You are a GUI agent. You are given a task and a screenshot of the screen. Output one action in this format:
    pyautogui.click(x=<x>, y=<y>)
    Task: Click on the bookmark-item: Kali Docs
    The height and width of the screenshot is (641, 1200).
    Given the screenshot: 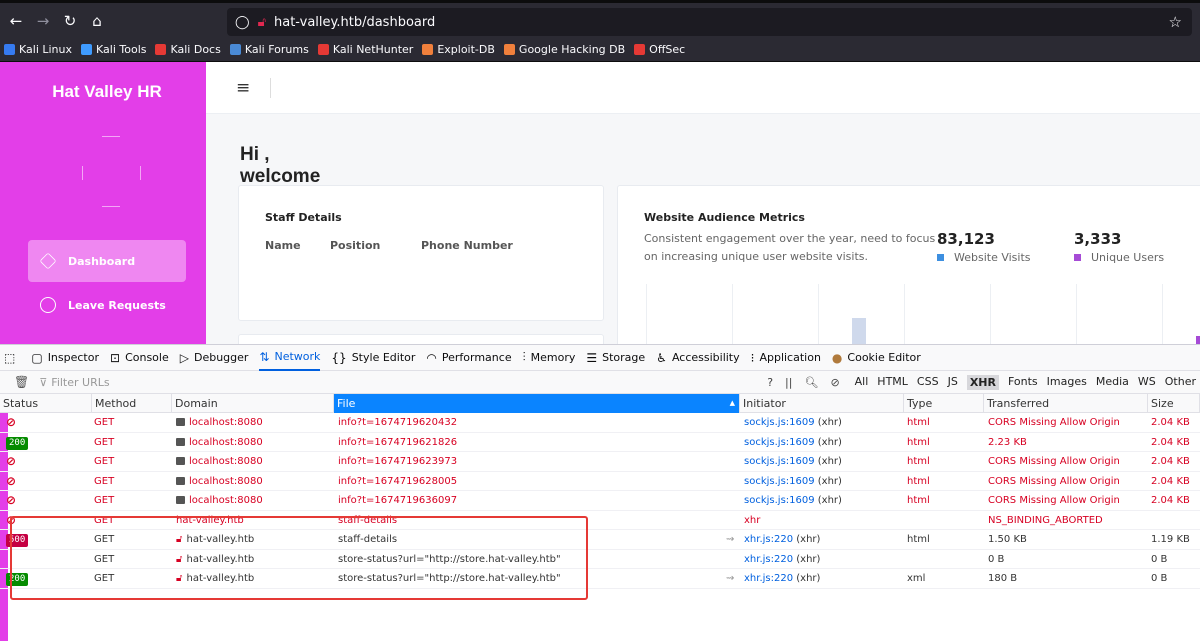 What is the action you would take?
    pyautogui.click(x=188, y=49)
    